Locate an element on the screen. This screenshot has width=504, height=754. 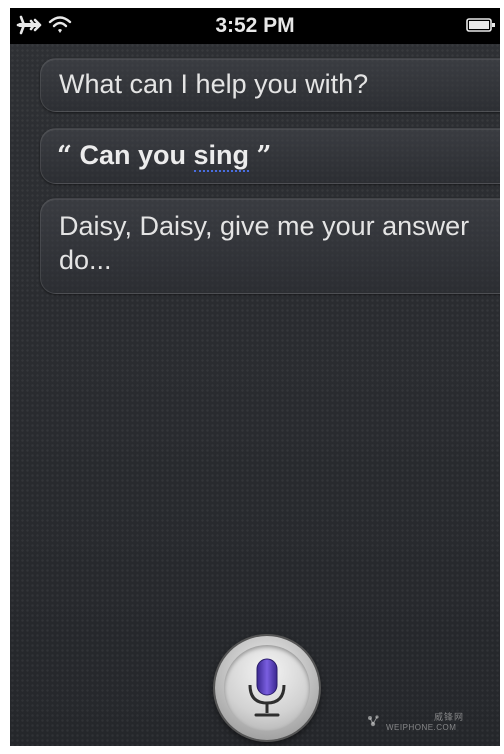
siri-prompt-text: What can I help you with? is located at coordinates (214, 84).